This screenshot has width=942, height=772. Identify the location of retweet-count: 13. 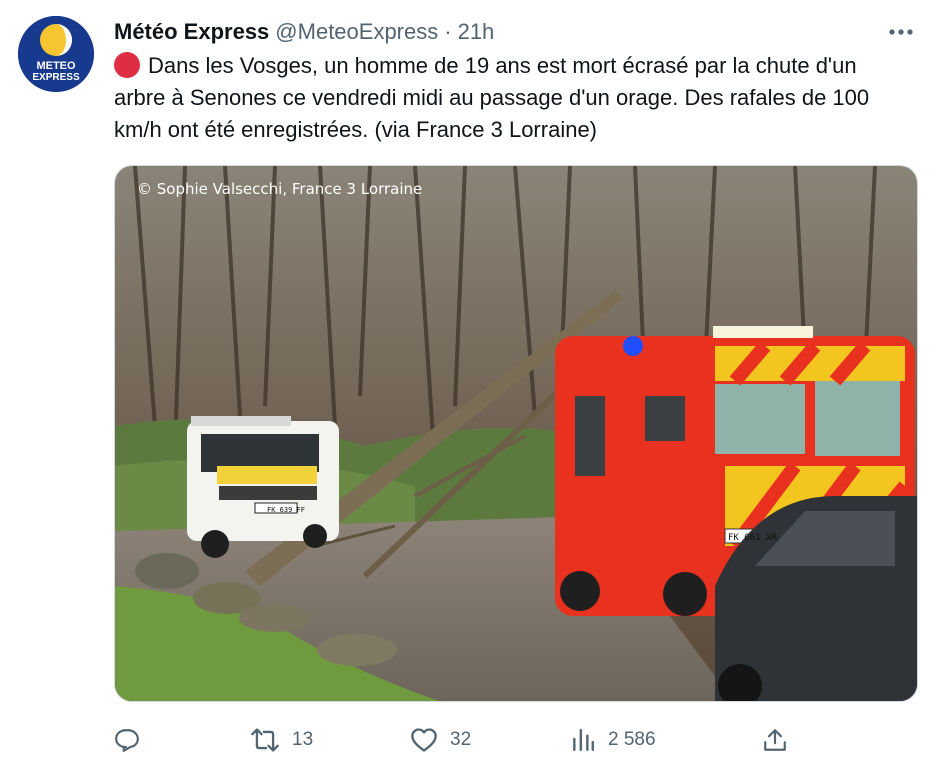
(303, 739).